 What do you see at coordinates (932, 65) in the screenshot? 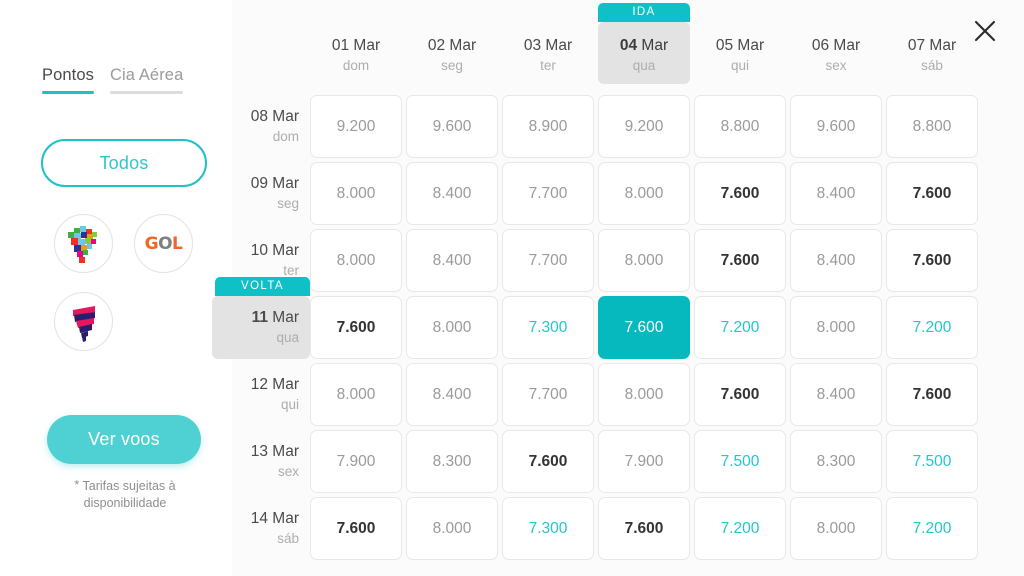
I see `column-weekday: sáb` at bounding box center [932, 65].